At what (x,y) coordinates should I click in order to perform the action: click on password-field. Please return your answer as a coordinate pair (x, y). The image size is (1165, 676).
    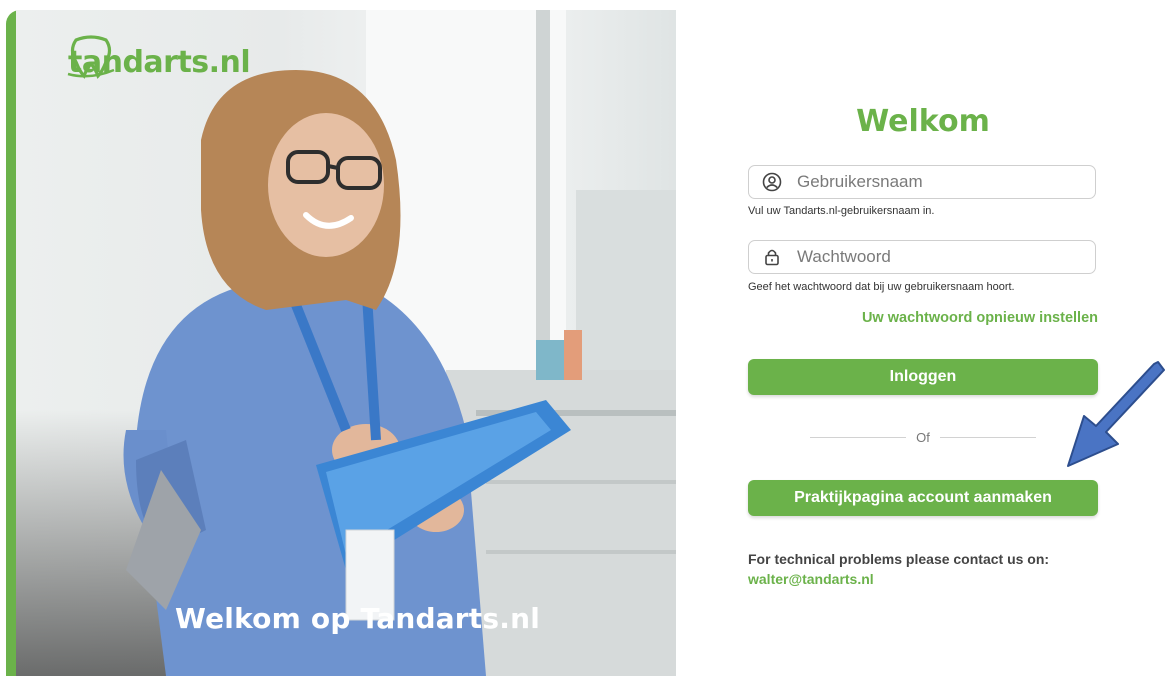
    Looking at the image, I should click on (922, 257).